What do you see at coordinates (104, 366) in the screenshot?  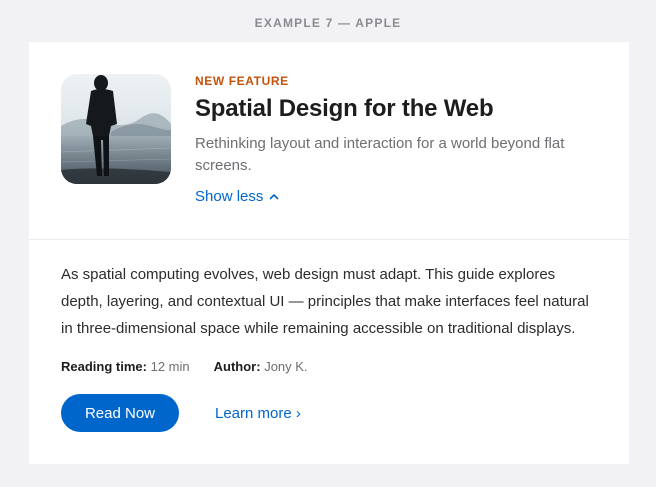 I see `reading-time-label: Reading time:` at bounding box center [104, 366].